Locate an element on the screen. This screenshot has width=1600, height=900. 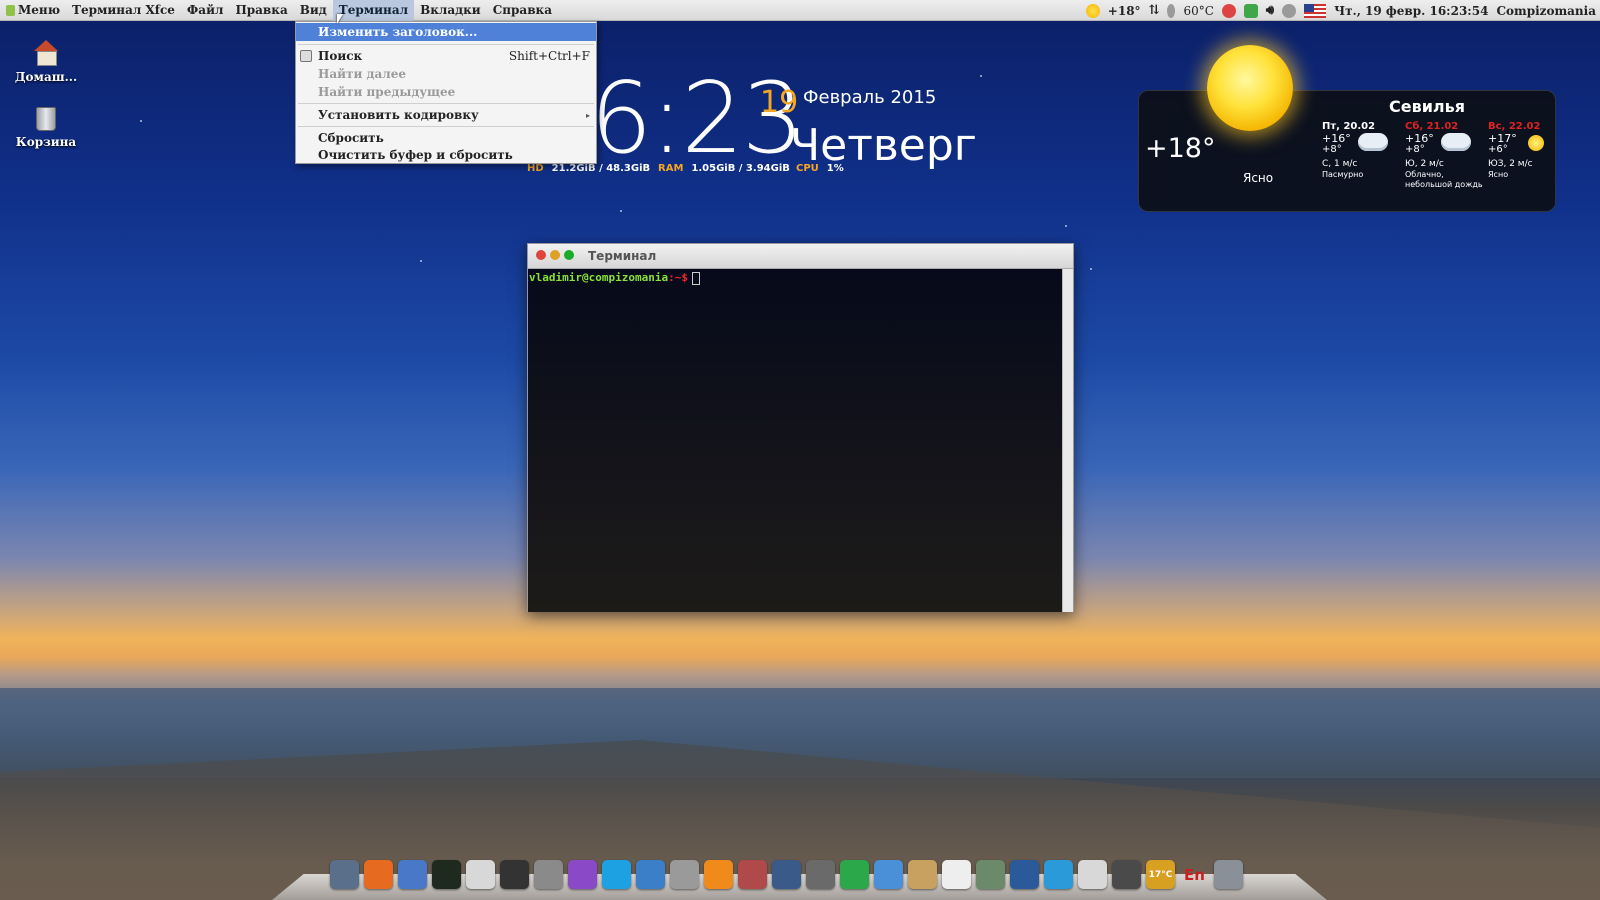
weather-sun-icon is located at coordinates (1250, 88).